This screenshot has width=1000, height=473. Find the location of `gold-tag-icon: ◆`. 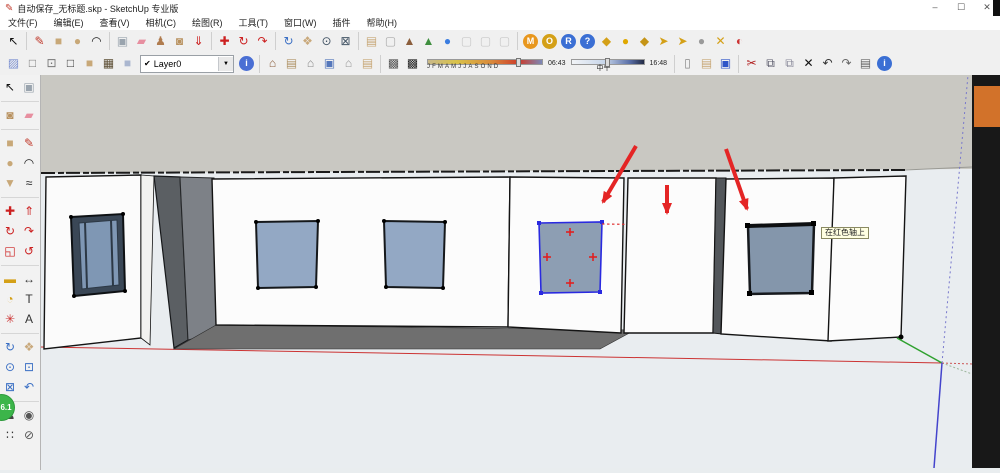

gold-tag-icon: ◆ is located at coordinates (606, 41).